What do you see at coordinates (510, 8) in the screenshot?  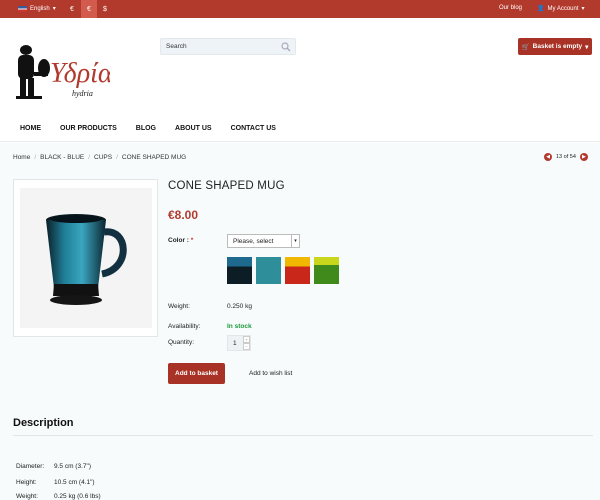 I see `our-blog-link: Our blog` at bounding box center [510, 8].